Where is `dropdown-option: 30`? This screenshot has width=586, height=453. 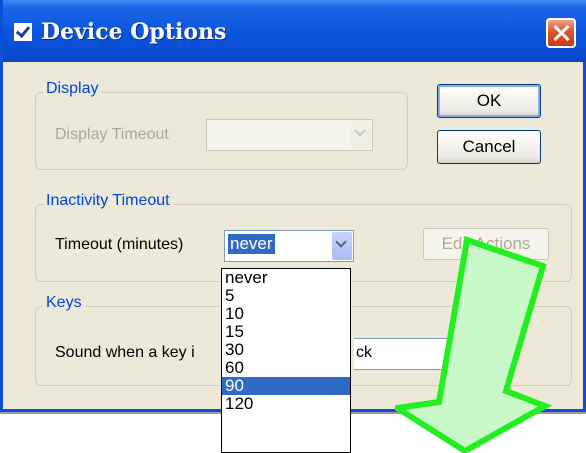
dropdown-option: 30 is located at coordinates (286, 350).